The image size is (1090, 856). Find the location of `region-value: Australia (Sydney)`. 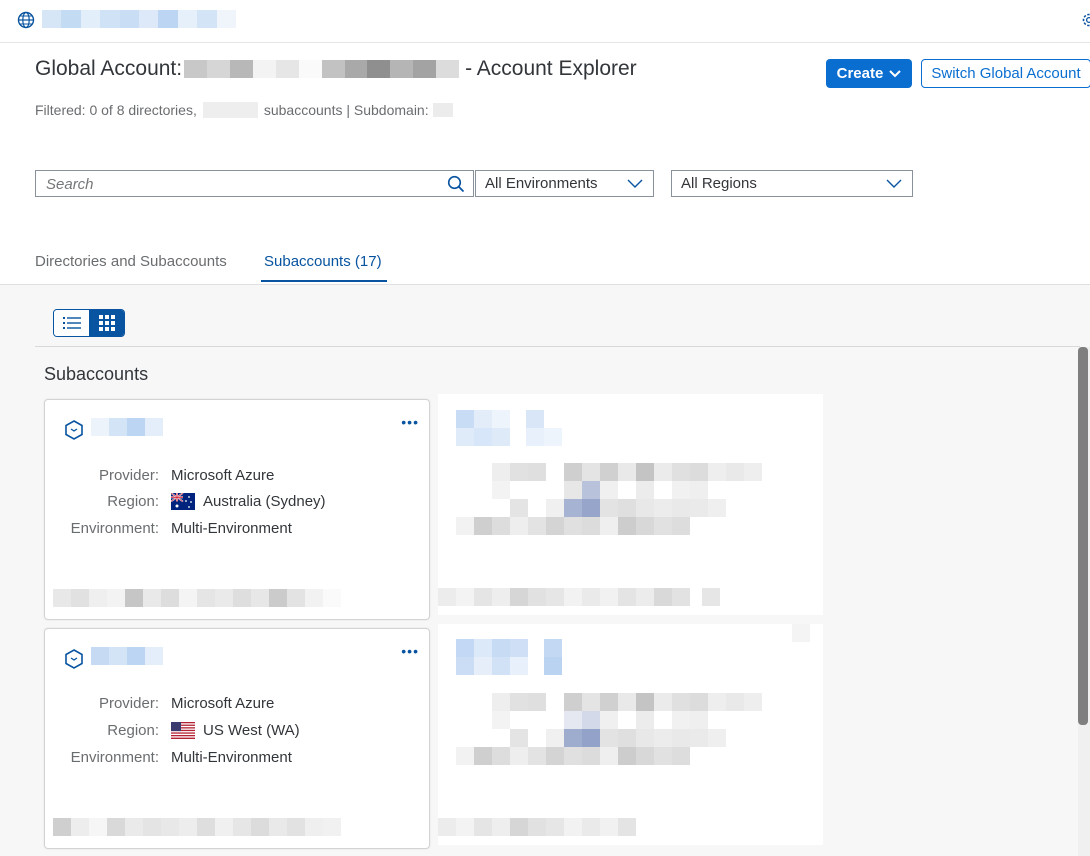

region-value: Australia (Sydney) is located at coordinates (264, 501).